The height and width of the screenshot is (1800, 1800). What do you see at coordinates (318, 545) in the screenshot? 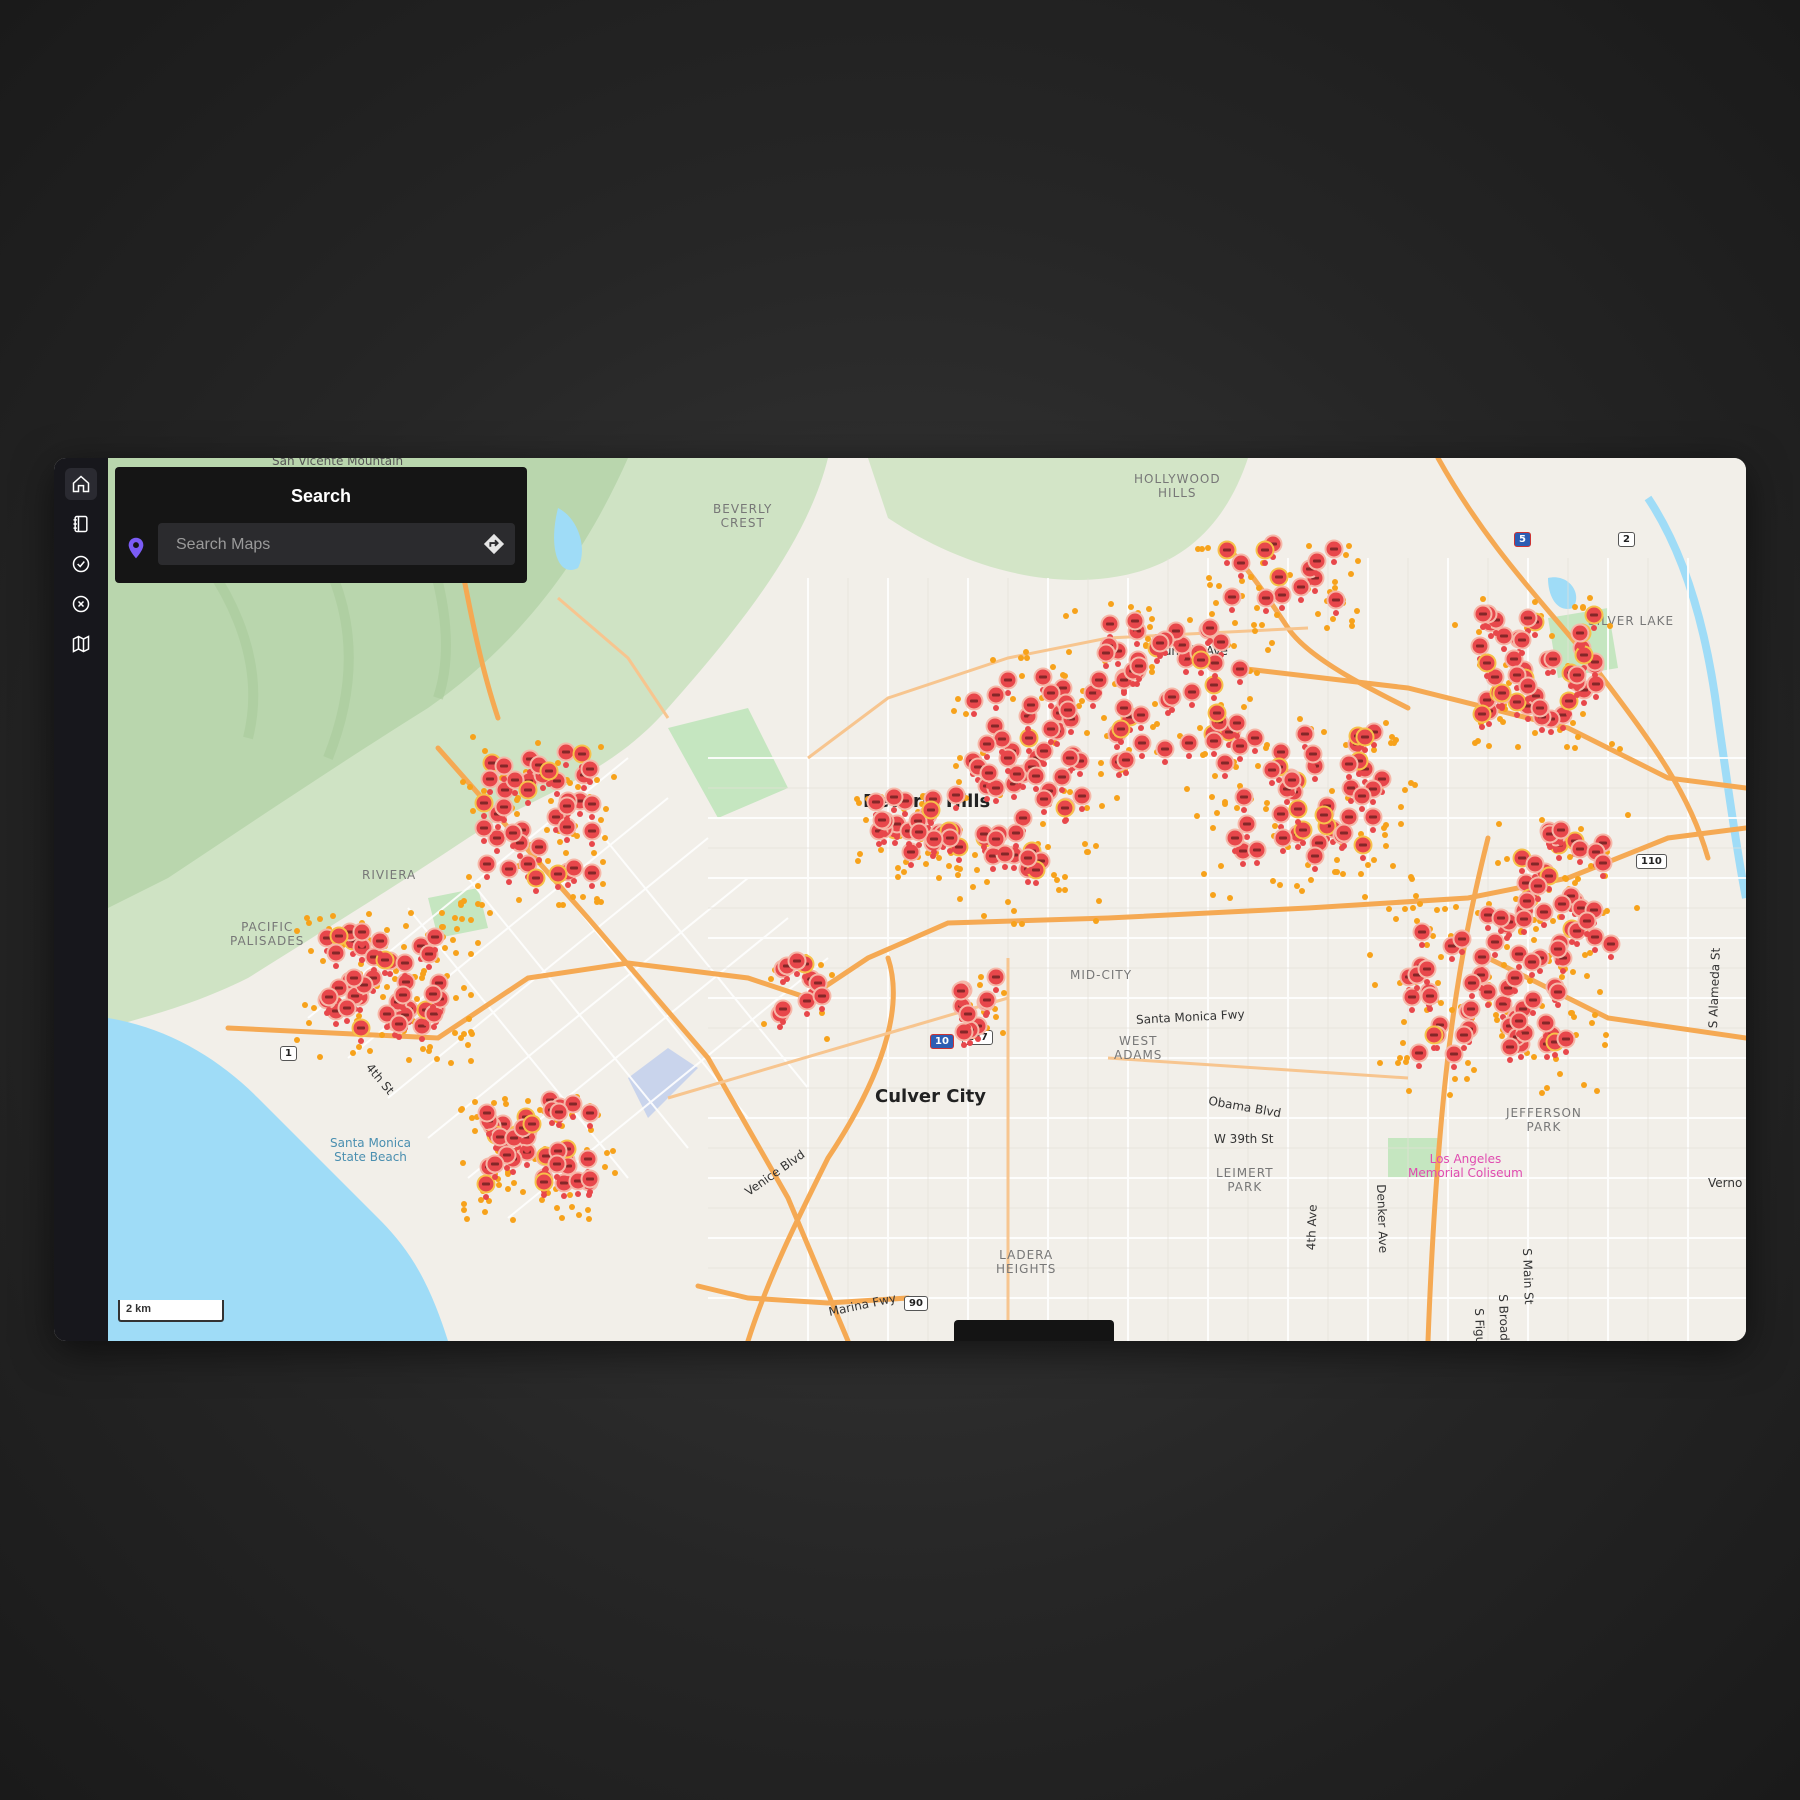
I see `search-input` at bounding box center [318, 545].